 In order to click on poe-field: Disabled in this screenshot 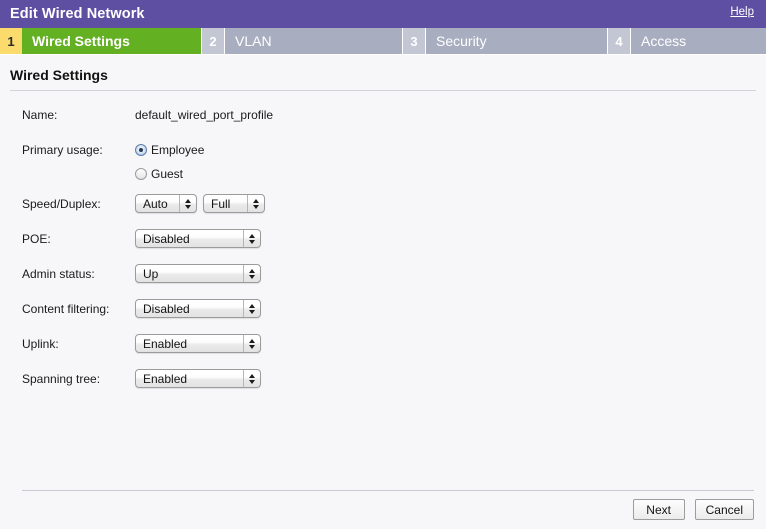, I will do `click(198, 238)`.